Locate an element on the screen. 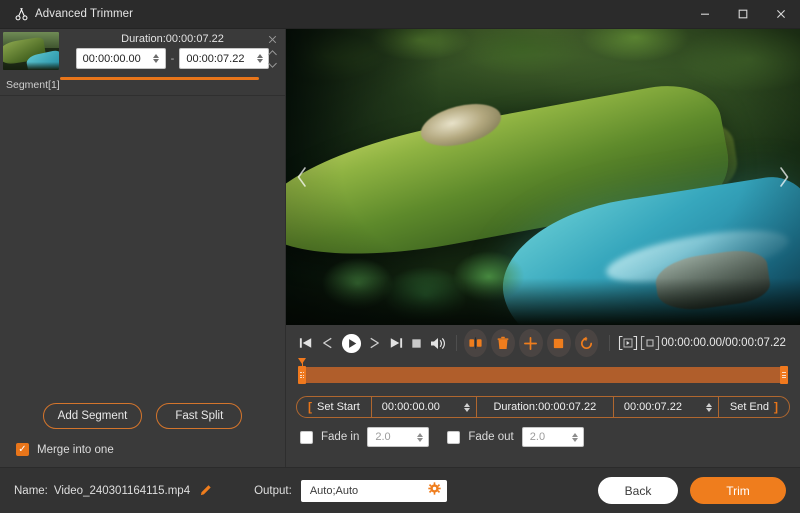  set-start-bracket-icon: [ is located at coordinates (310, 407).